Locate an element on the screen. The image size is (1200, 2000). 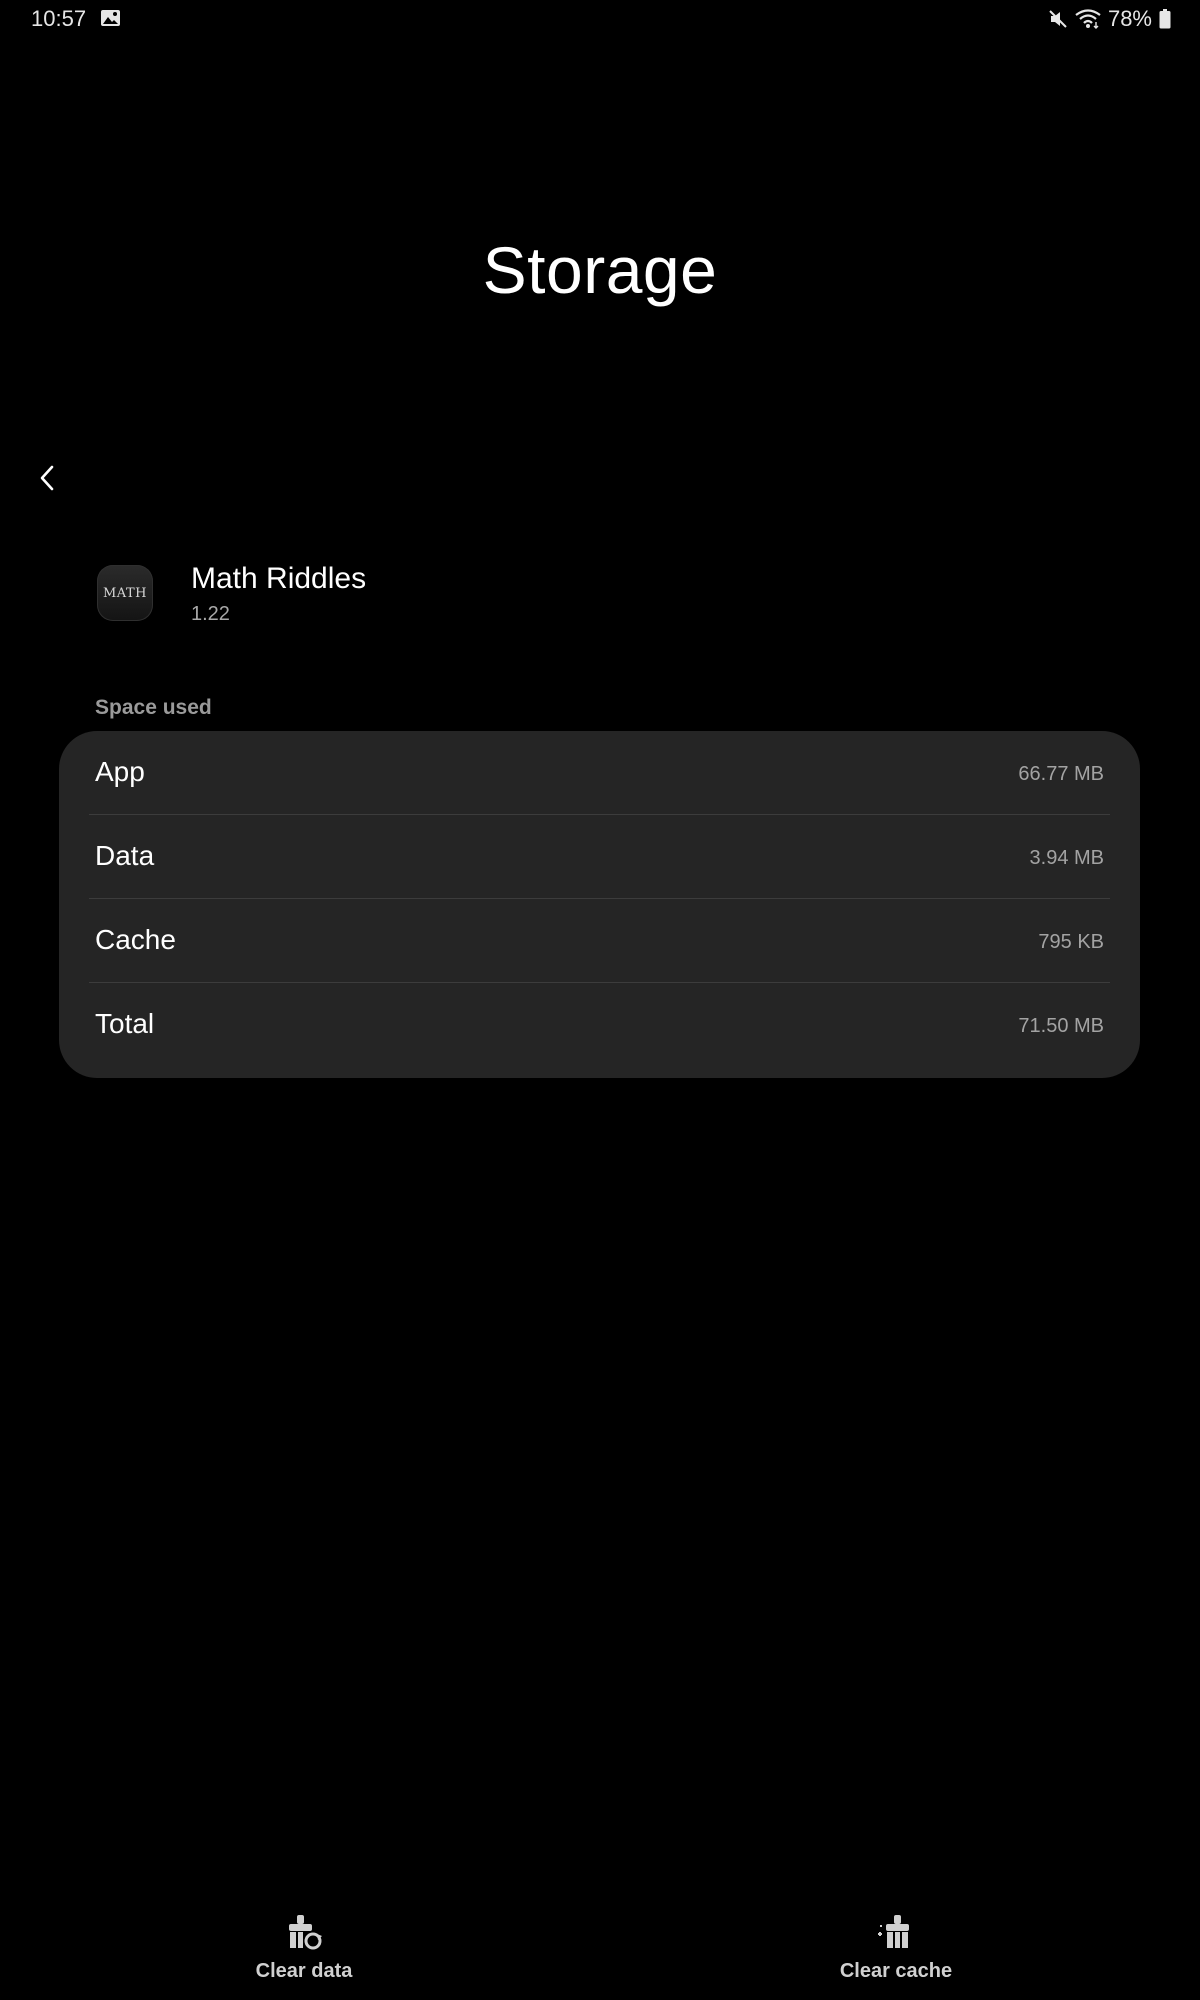
status-time: 10:57 is located at coordinates (59, 18).